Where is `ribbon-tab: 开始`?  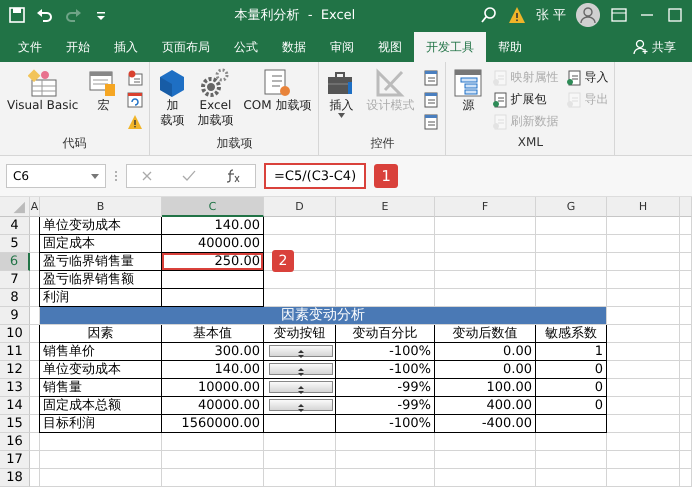
ribbon-tab: 开始 is located at coordinates (78, 47).